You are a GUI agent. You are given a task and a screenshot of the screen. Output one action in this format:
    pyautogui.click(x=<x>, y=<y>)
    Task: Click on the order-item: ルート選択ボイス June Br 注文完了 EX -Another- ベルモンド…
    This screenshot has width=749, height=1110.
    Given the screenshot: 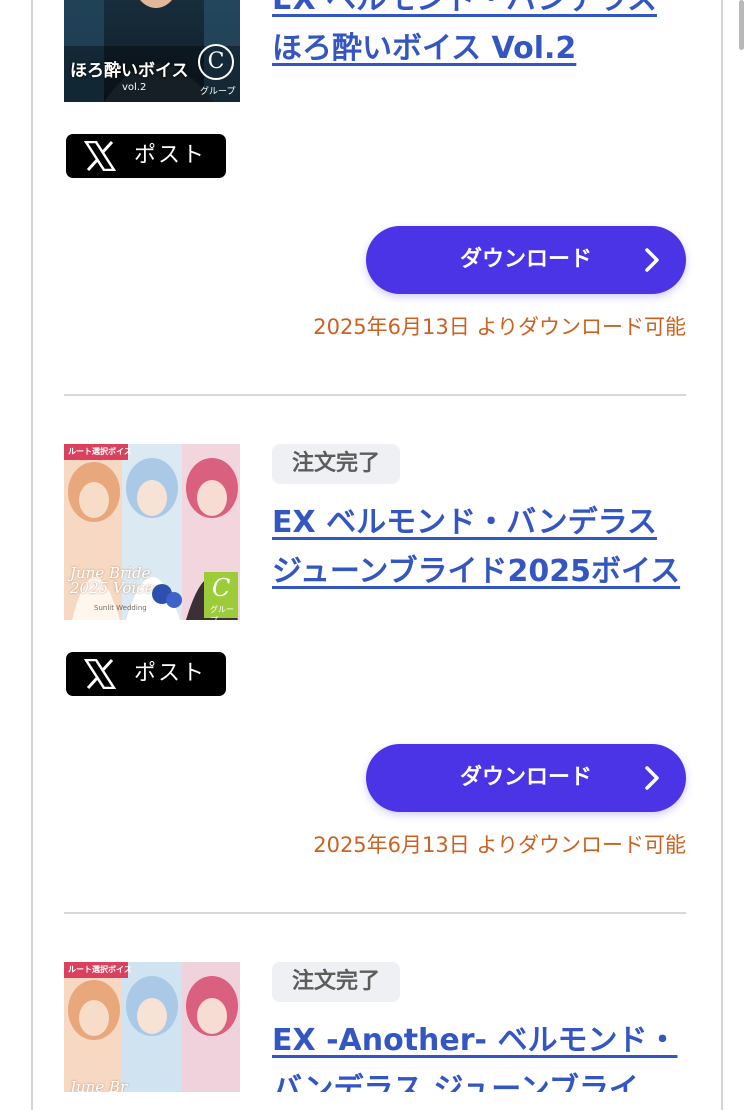 What is the action you would take?
    pyautogui.click(x=375, y=1027)
    